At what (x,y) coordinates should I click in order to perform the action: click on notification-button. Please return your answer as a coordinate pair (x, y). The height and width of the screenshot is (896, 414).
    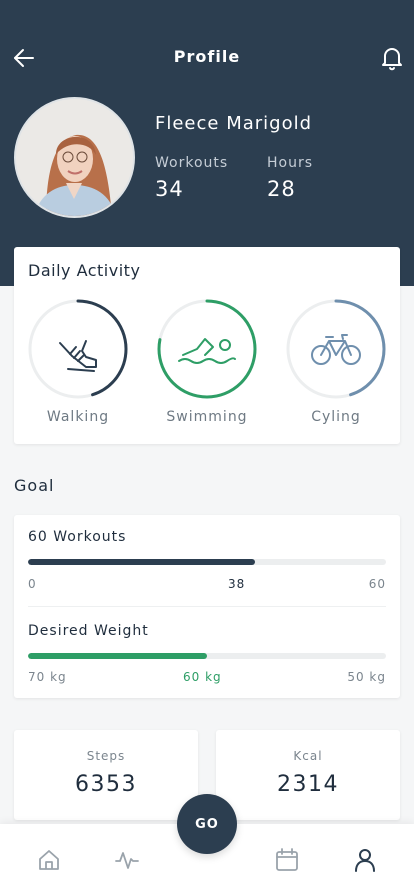
    Looking at the image, I should click on (392, 58).